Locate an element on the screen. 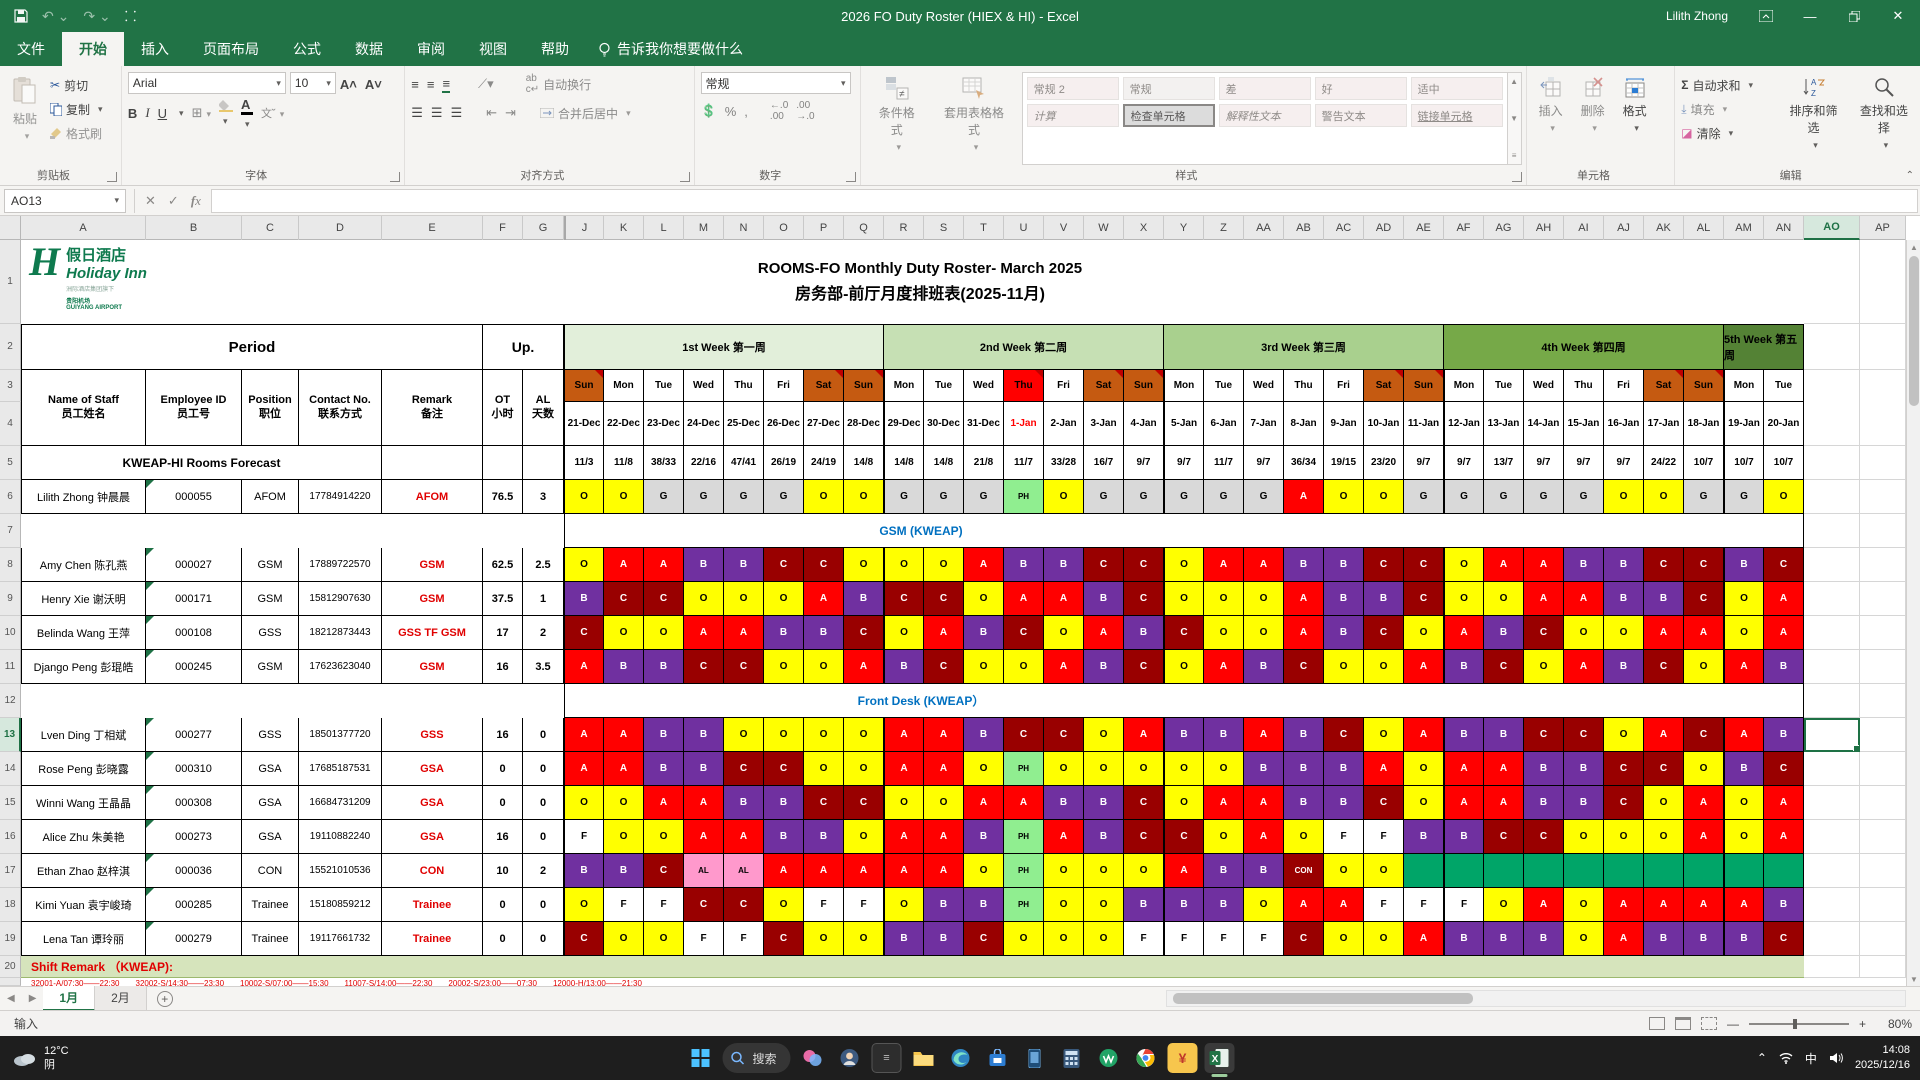  staff-al-9: 1 is located at coordinates (543, 599).